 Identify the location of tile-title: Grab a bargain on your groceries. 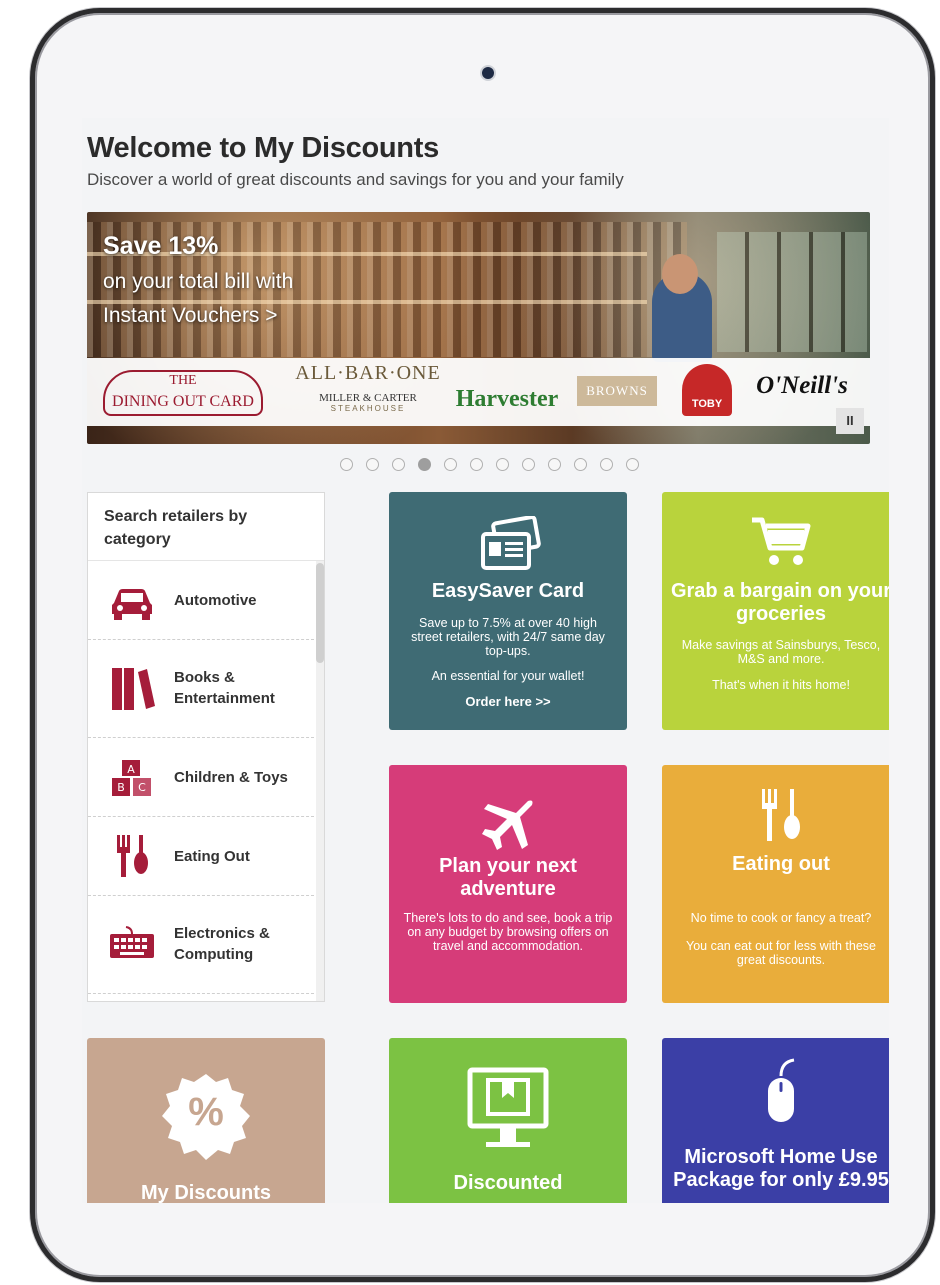
(779, 602).